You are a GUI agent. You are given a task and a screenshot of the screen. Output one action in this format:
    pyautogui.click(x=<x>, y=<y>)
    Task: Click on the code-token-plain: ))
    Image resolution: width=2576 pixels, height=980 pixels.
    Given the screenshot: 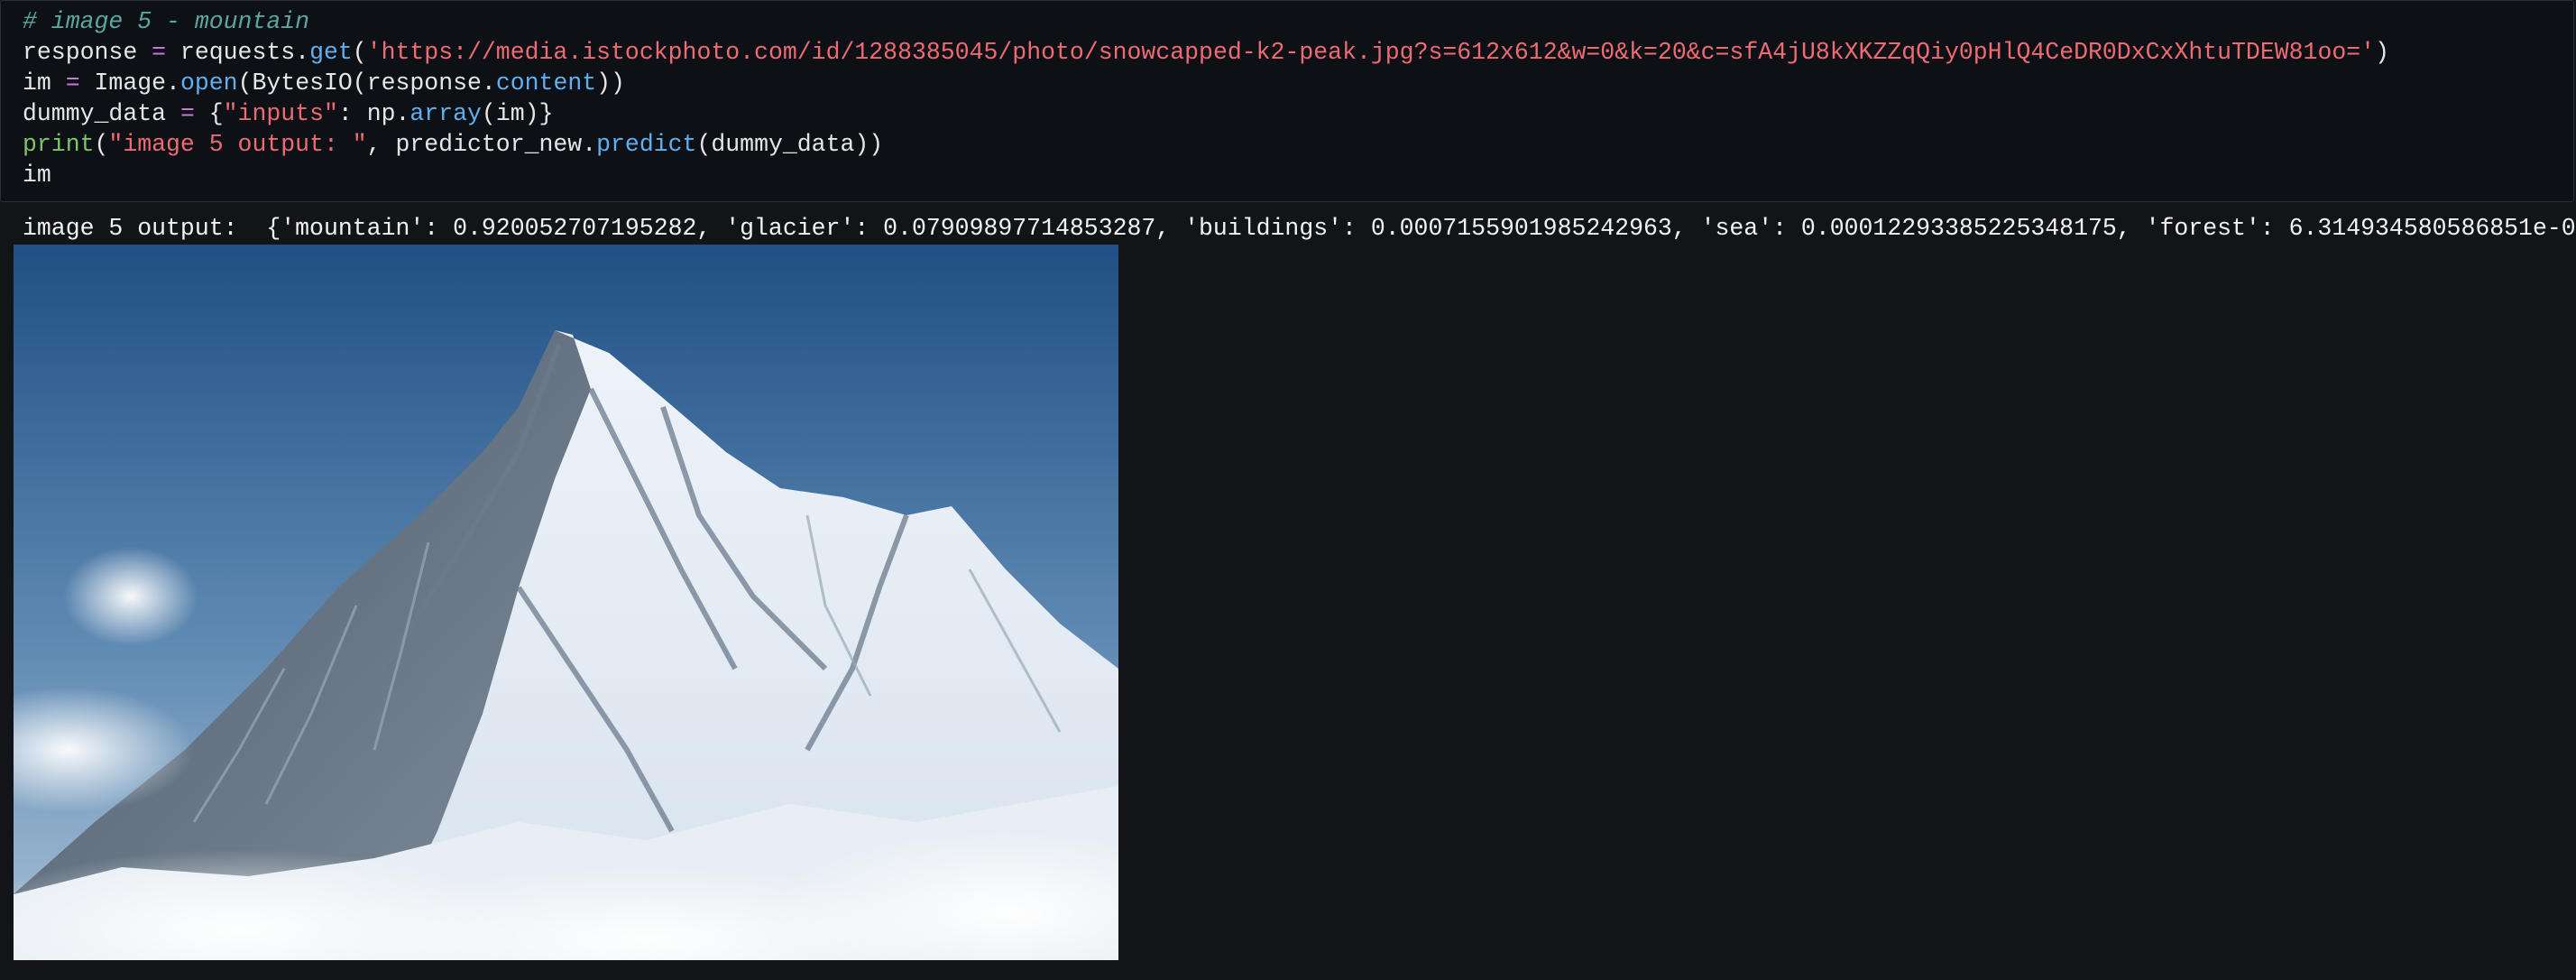 What is the action you would take?
    pyautogui.click(x=611, y=83)
    